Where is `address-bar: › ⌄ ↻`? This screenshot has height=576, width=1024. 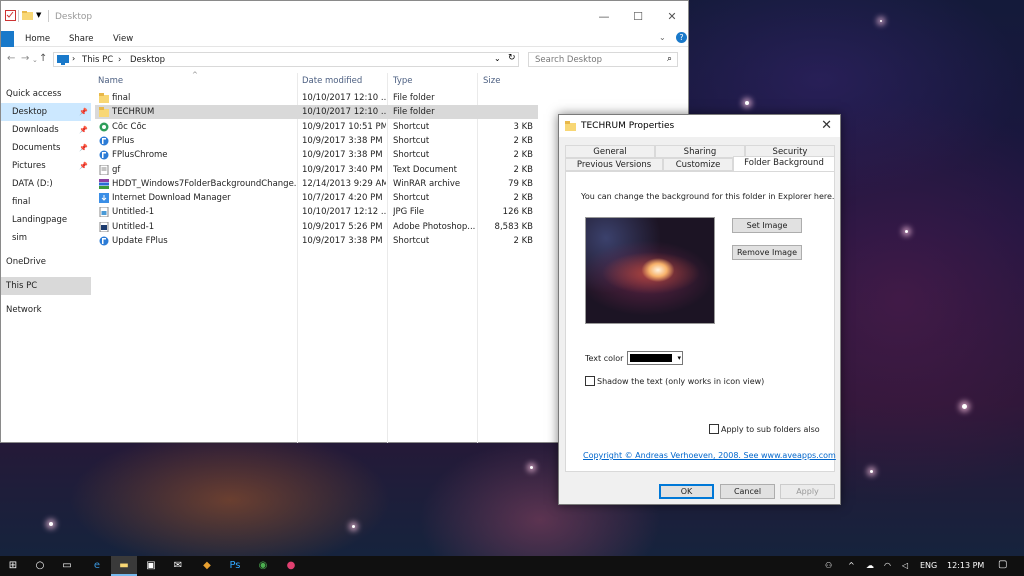
address-bar: › ⌄ ↻ is located at coordinates (286, 59).